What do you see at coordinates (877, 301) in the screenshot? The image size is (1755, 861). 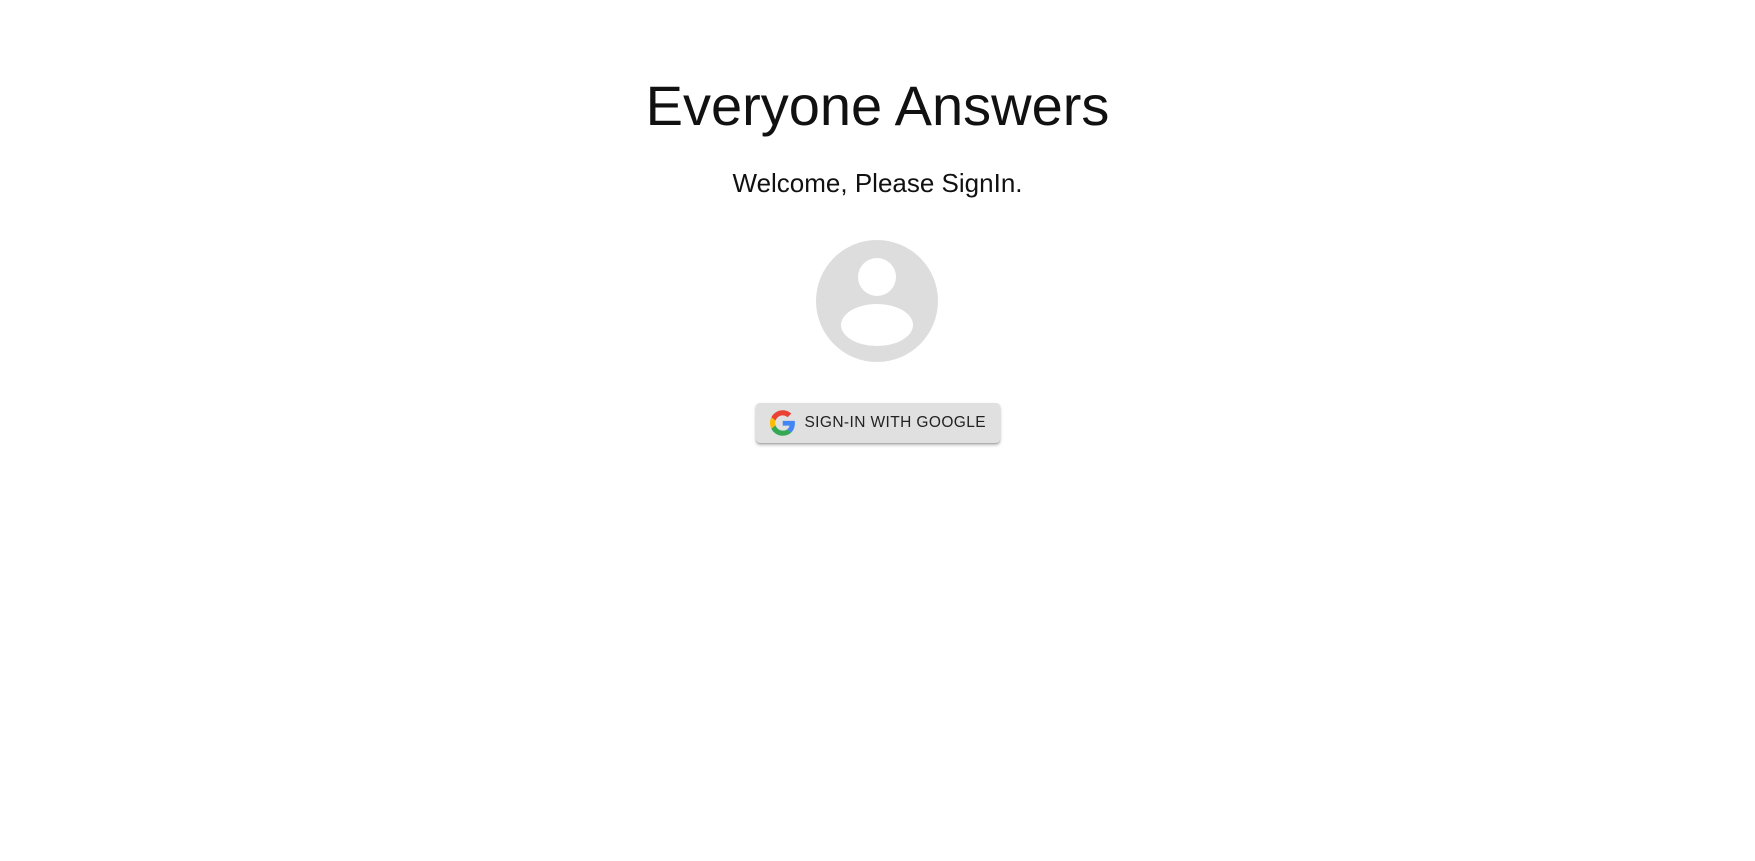 I see `user-placeholder-icon` at bounding box center [877, 301].